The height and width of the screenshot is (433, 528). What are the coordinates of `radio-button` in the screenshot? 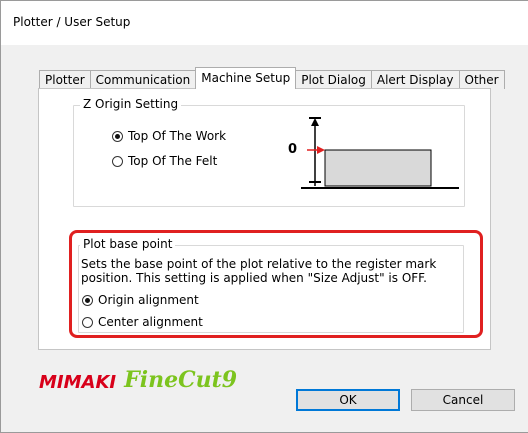 It's located at (117, 161).